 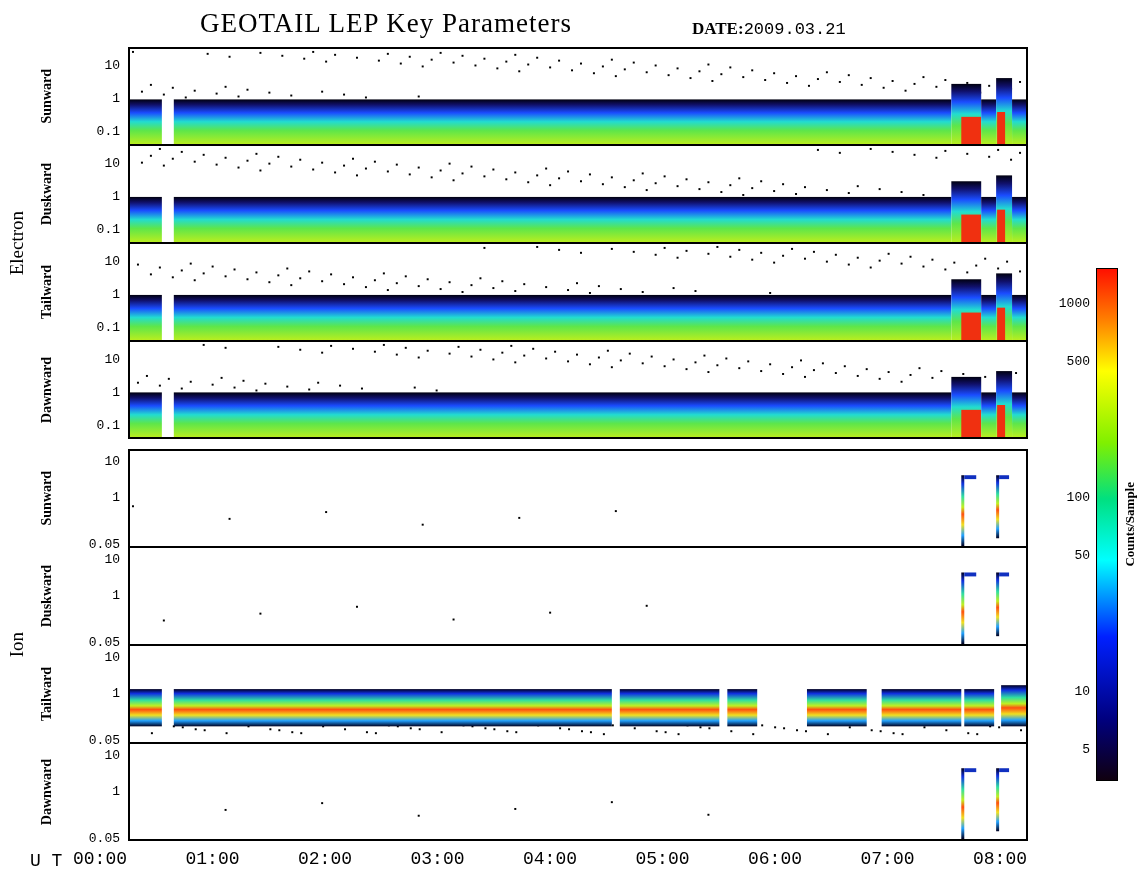 What do you see at coordinates (100, 859) in the screenshot?
I see `time-tick-label: 00:00` at bounding box center [100, 859].